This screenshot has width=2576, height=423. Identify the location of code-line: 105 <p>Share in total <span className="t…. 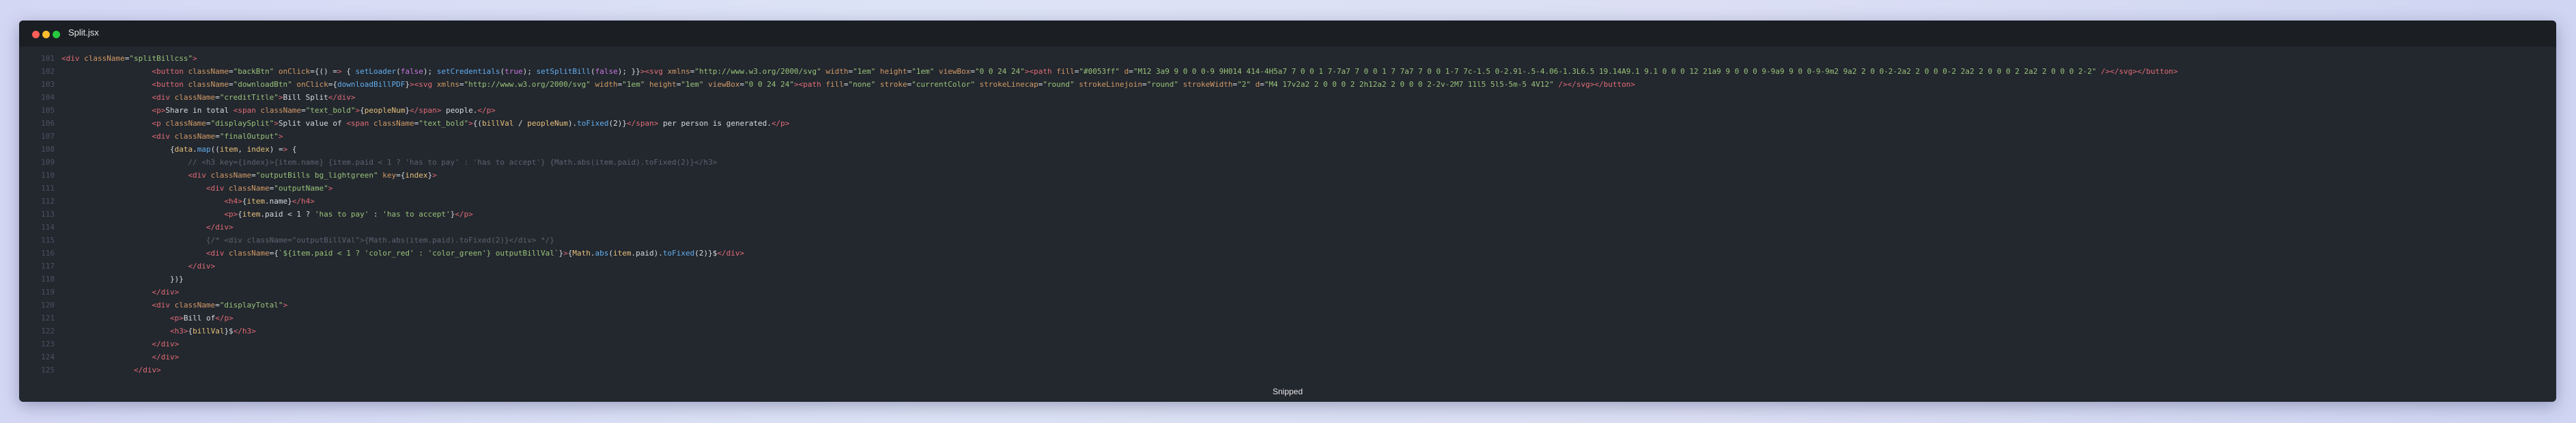
(1287, 110).